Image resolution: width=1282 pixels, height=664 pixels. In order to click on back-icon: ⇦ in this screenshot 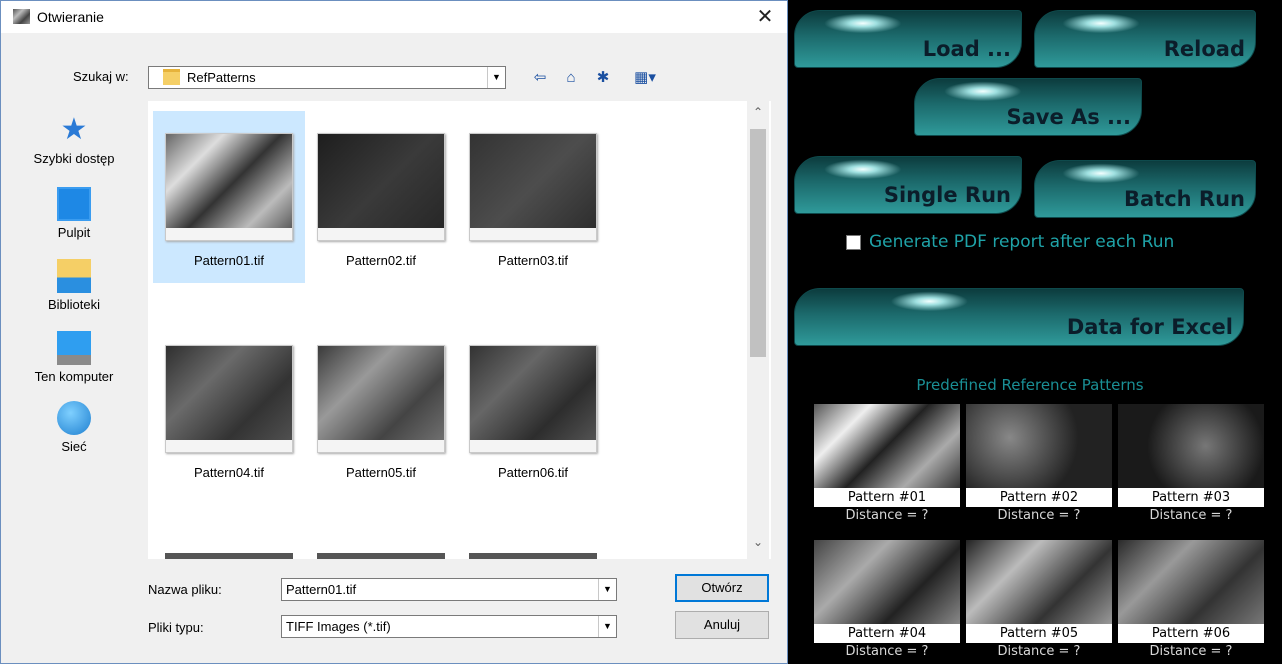, I will do `click(540, 78)`.